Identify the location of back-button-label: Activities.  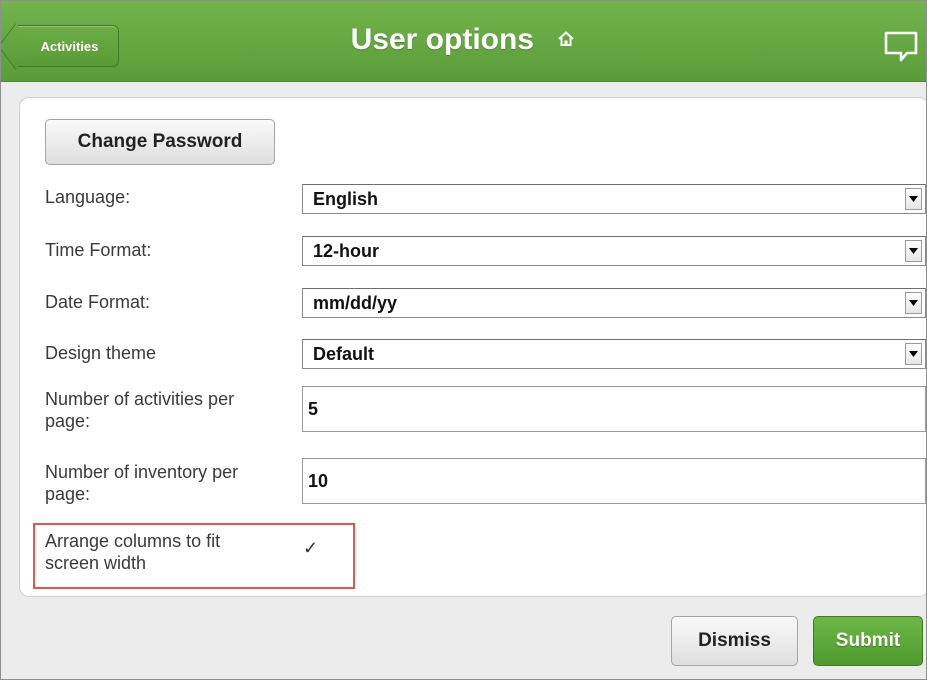
(69, 46).